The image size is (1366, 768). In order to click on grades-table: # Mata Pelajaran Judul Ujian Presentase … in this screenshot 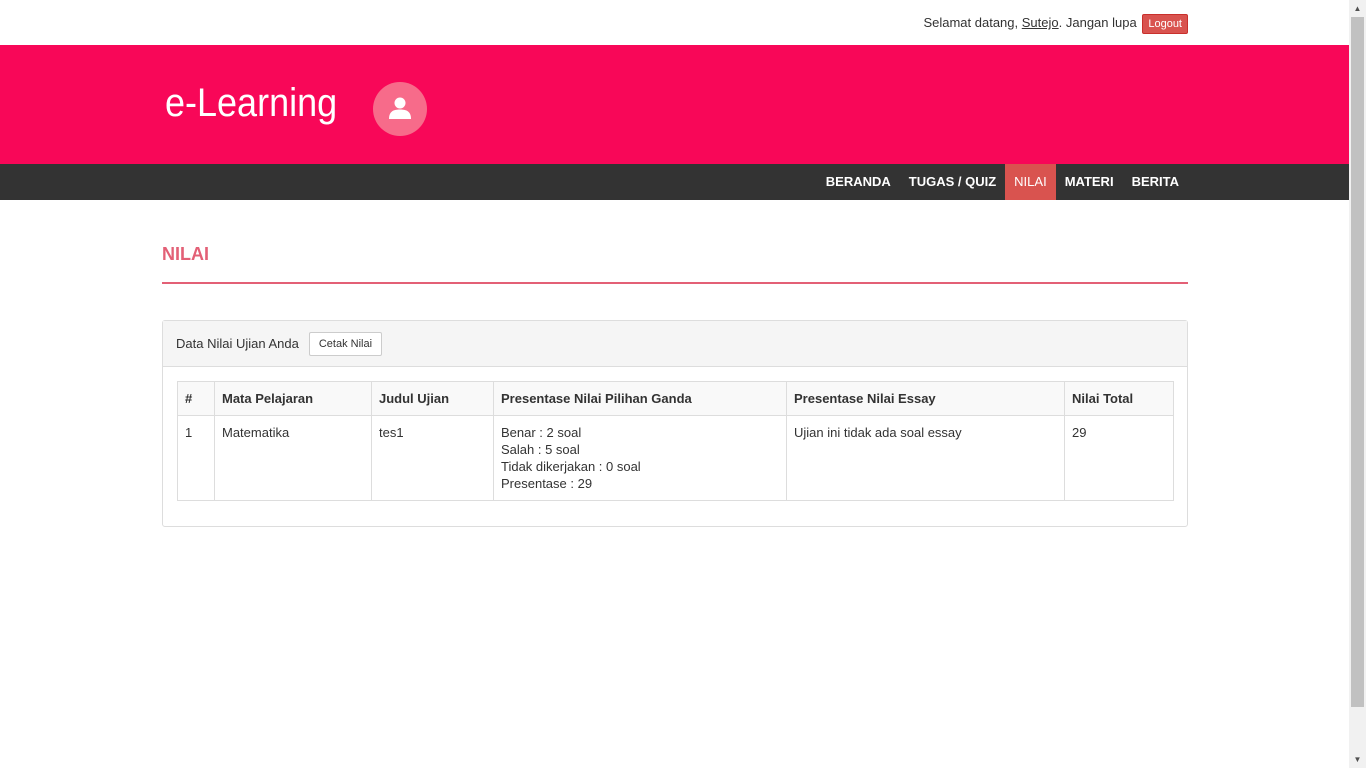, I will do `click(675, 441)`.